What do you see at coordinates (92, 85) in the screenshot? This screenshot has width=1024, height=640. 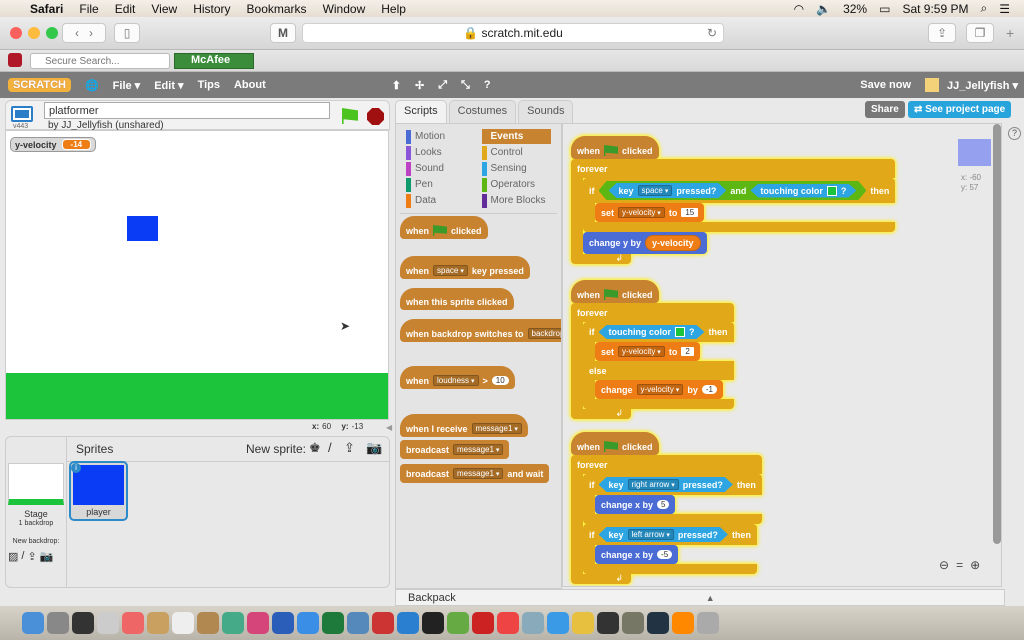 I see `language-globe-icon: 🌐` at bounding box center [92, 85].